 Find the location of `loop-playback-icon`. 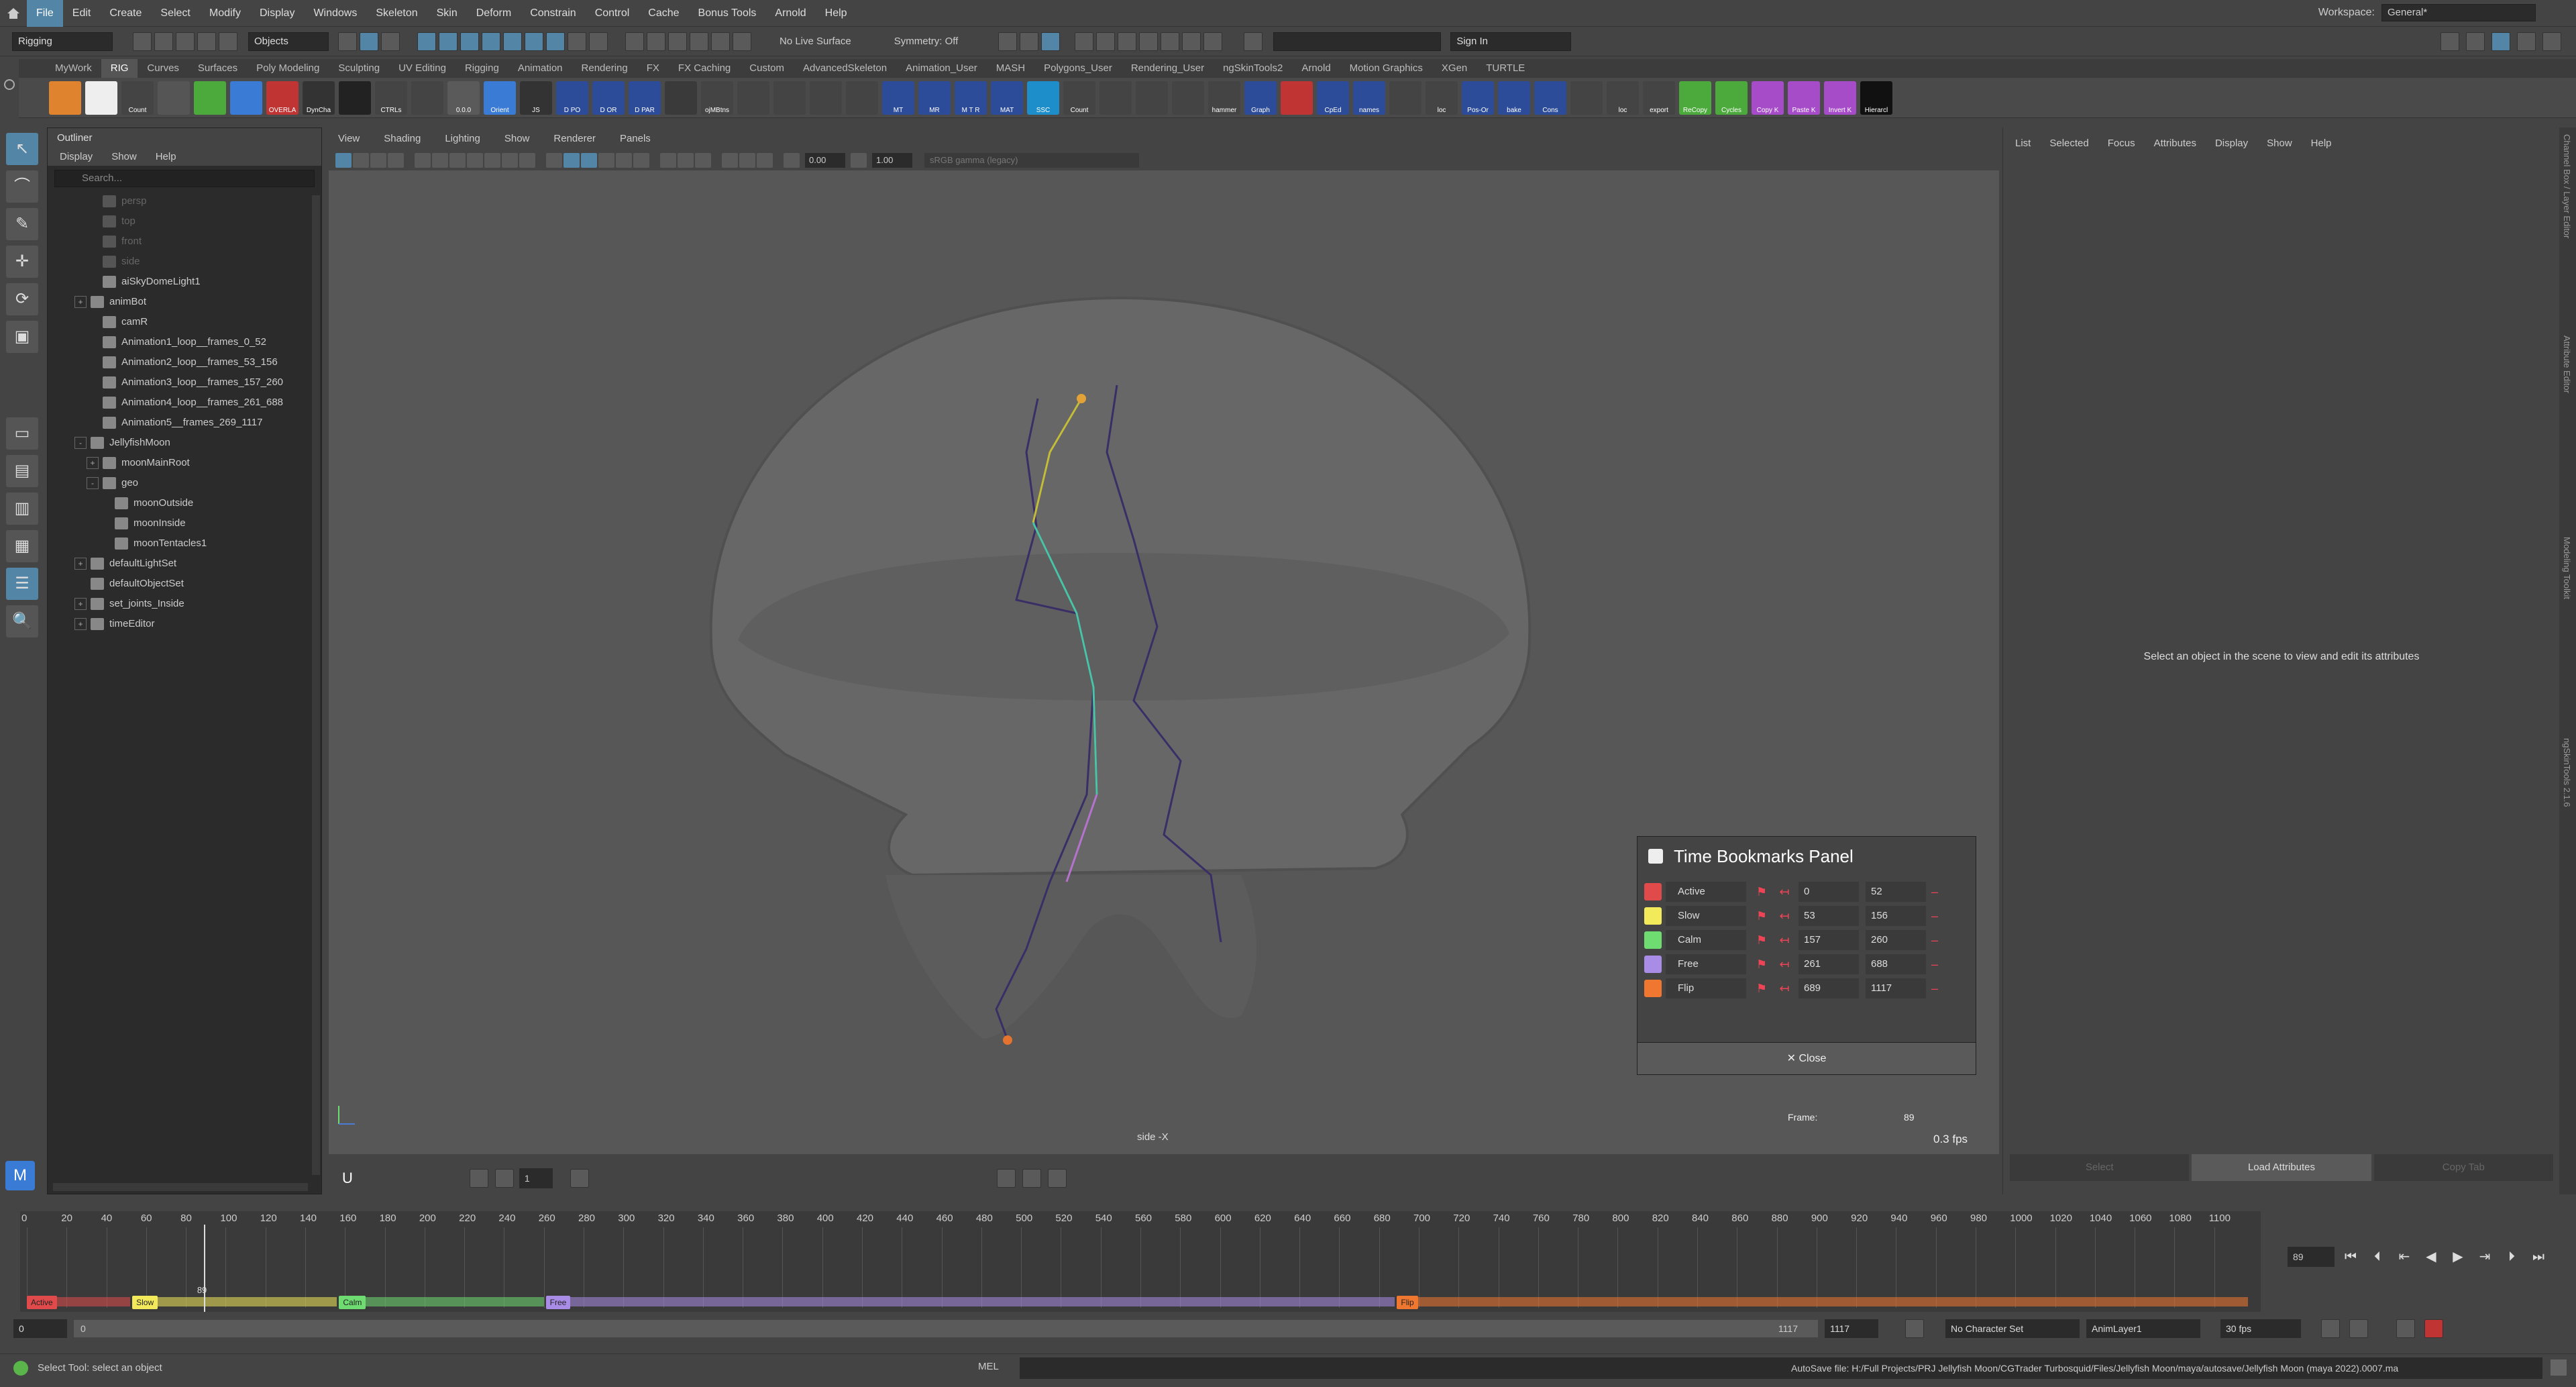

loop-playback-icon is located at coordinates (2330, 1328).